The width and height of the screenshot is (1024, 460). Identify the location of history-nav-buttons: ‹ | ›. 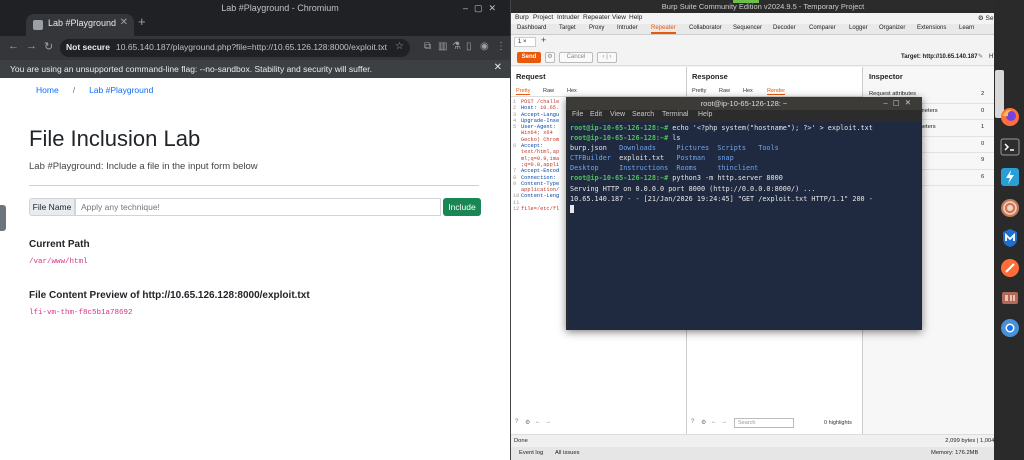
(607, 57).